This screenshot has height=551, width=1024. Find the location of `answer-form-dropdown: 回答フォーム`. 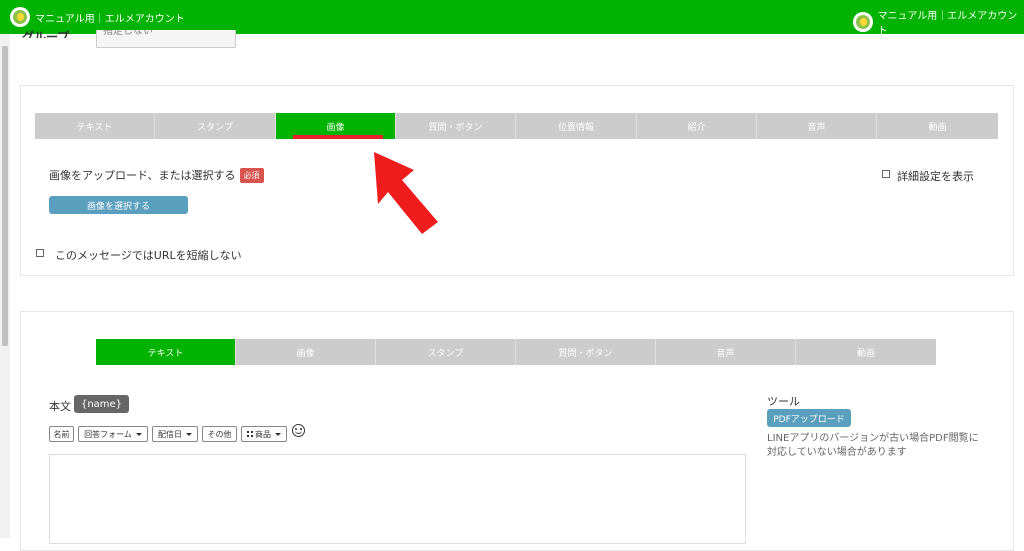

answer-form-dropdown: 回答フォーム is located at coordinates (113, 434).